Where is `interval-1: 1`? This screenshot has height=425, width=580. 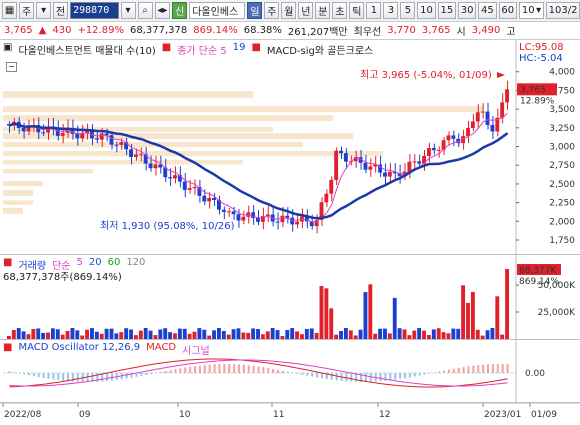 interval-1: 1 is located at coordinates (374, 10).